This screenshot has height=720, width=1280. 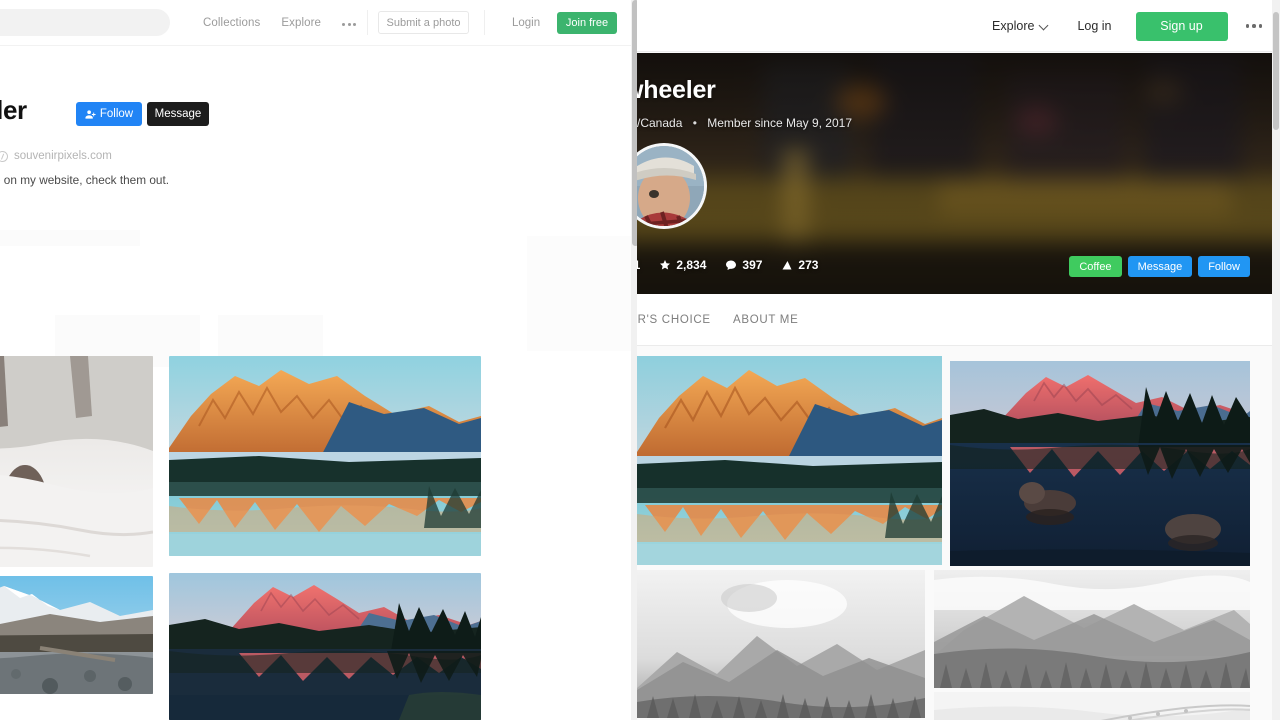 What do you see at coordinates (691, 265) in the screenshot?
I see `stat-likes-value: 2,834` at bounding box center [691, 265].